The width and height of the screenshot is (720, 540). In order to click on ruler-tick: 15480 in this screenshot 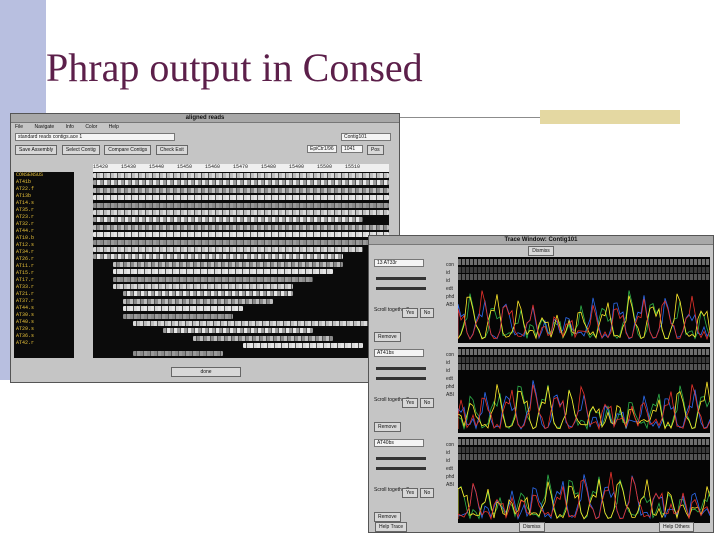, I will do `click(269, 167)`.